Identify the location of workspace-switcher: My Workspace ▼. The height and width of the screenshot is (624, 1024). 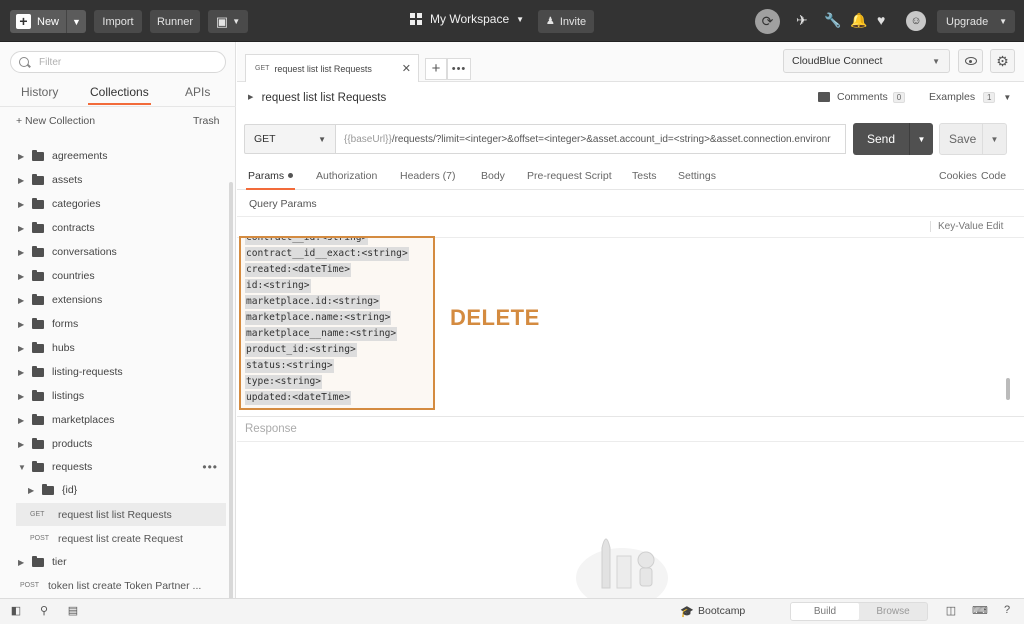
(467, 19).